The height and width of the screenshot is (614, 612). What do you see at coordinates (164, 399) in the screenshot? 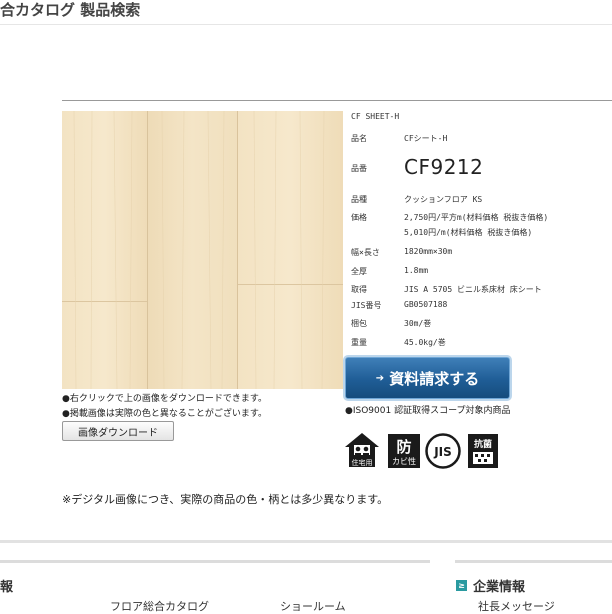
I see `right-click-note: ●右クリックで上の画像をダウンロードできます。` at bounding box center [164, 399].